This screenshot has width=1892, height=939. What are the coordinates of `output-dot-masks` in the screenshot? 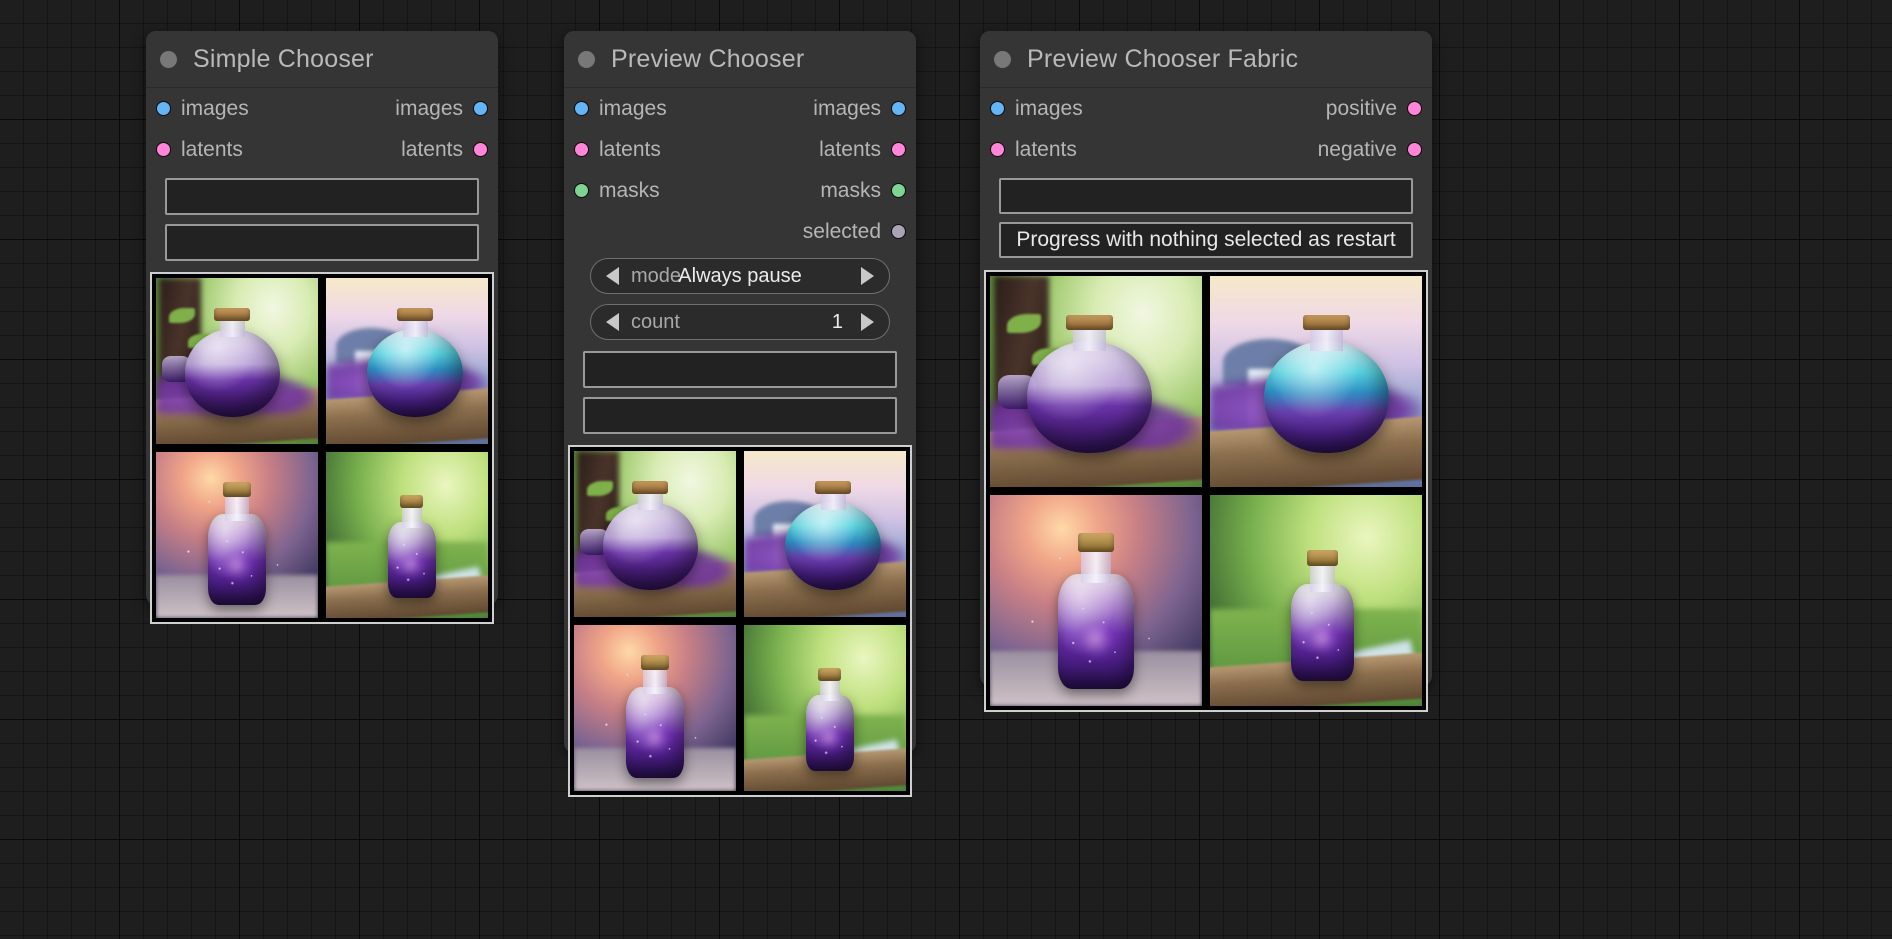 It's located at (898, 190).